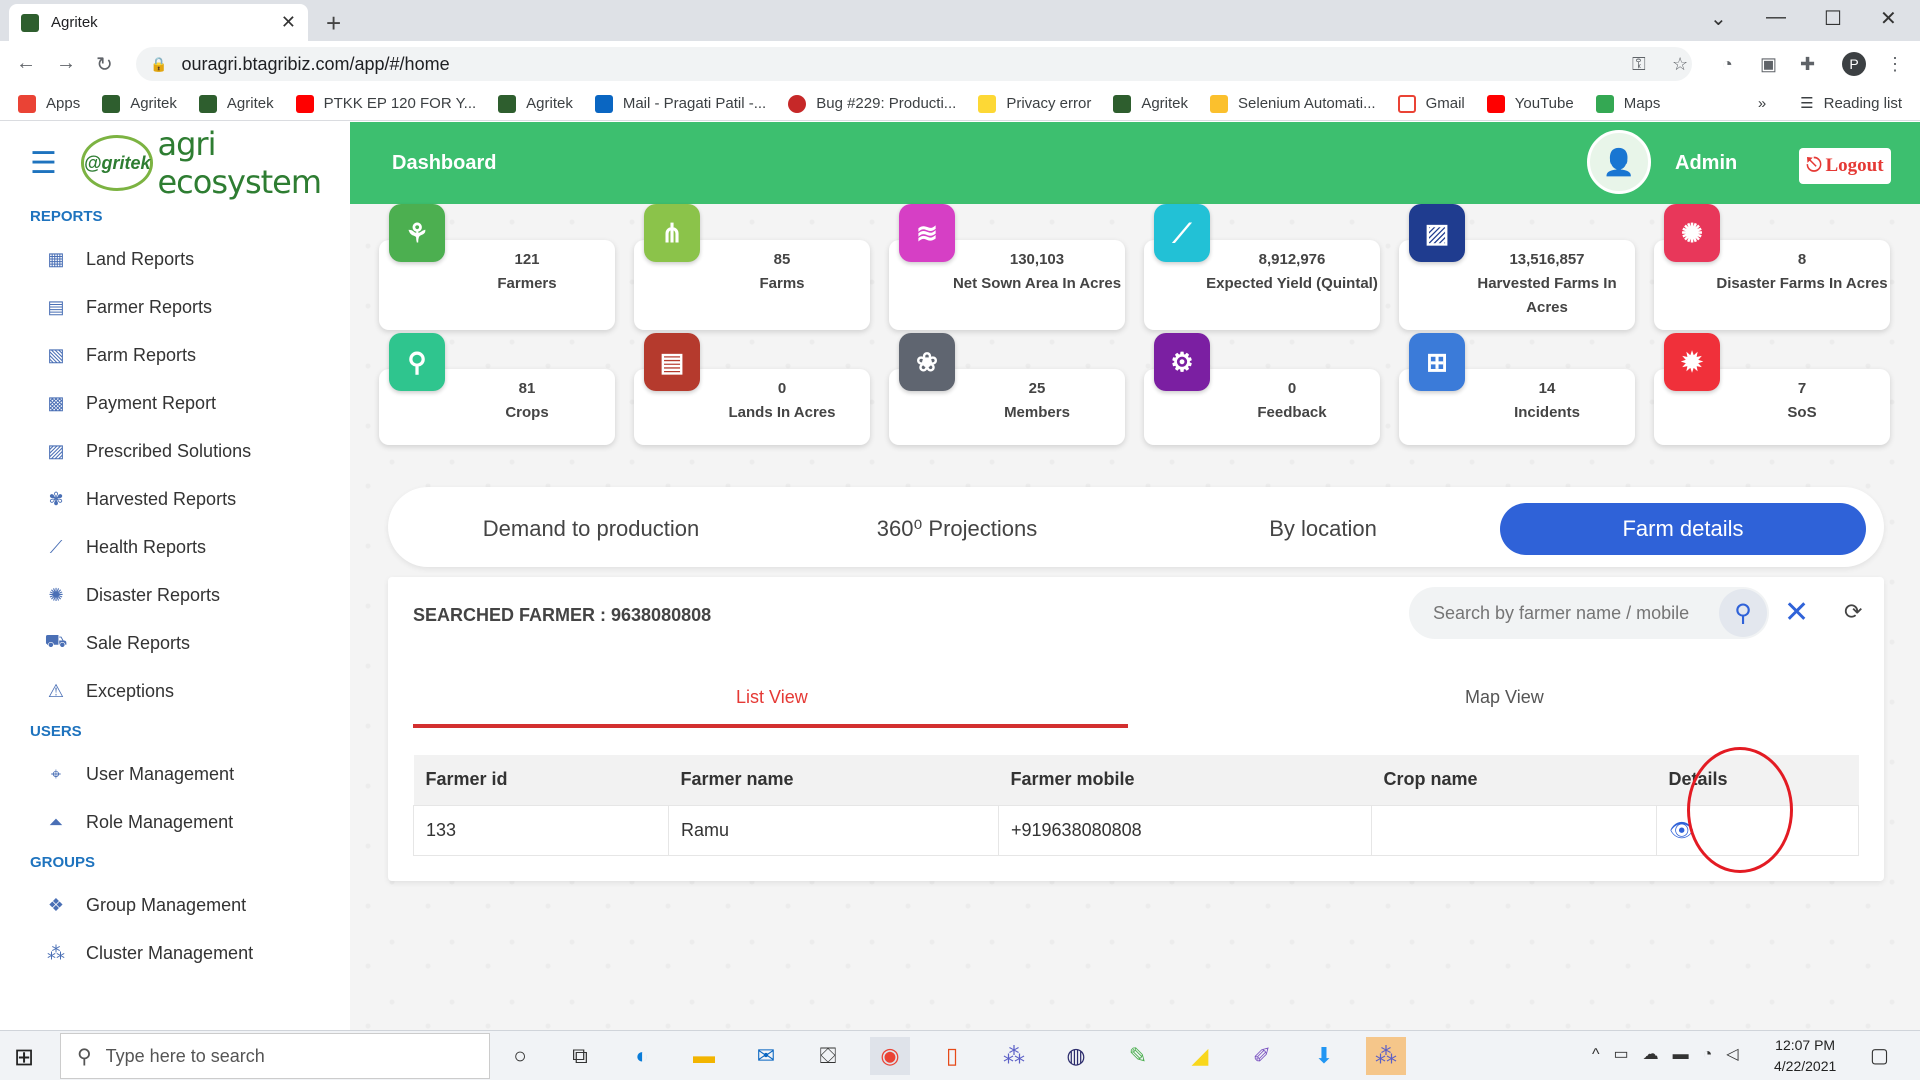 This screenshot has height=1080, width=1920. What do you see at coordinates (1034, 103) in the screenshot?
I see `bookmark-privacy-error: Privacy error` at bounding box center [1034, 103].